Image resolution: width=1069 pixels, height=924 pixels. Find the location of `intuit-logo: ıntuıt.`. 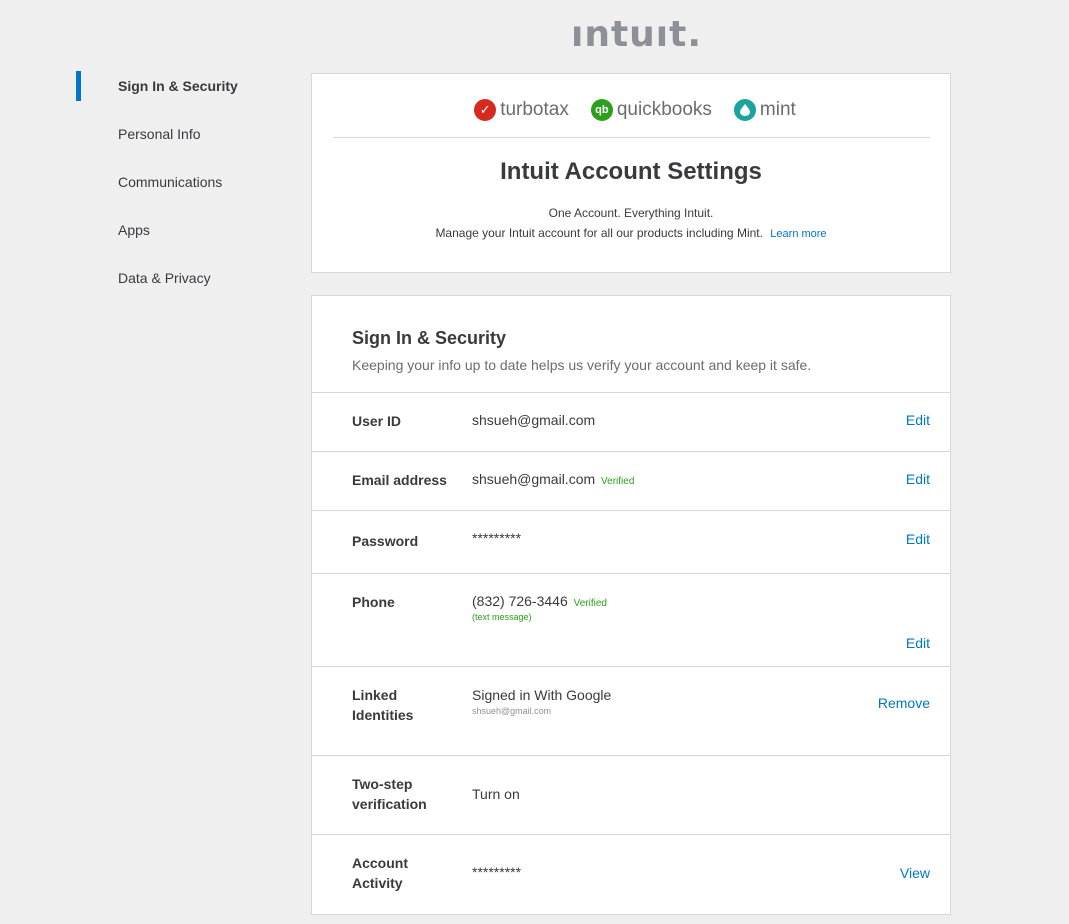

intuit-logo: ıntuıt. is located at coordinates (636, 34).